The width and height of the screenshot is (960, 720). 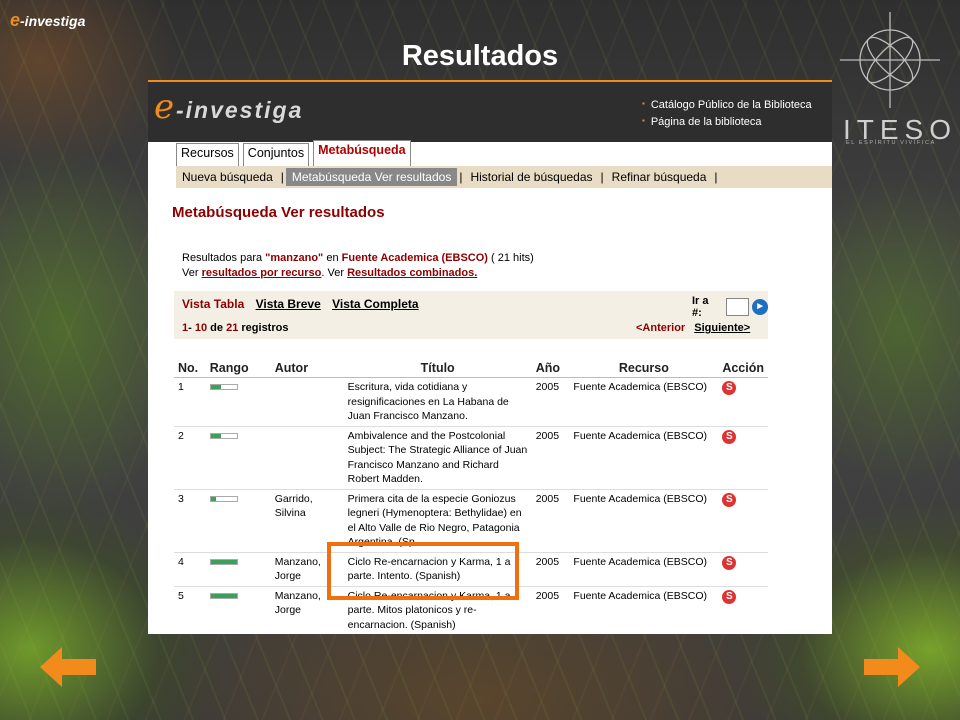 What do you see at coordinates (727, 121) in the screenshot?
I see `header-link-biblioteca: Página de la biblioteca` at bounding box center [727, 121].